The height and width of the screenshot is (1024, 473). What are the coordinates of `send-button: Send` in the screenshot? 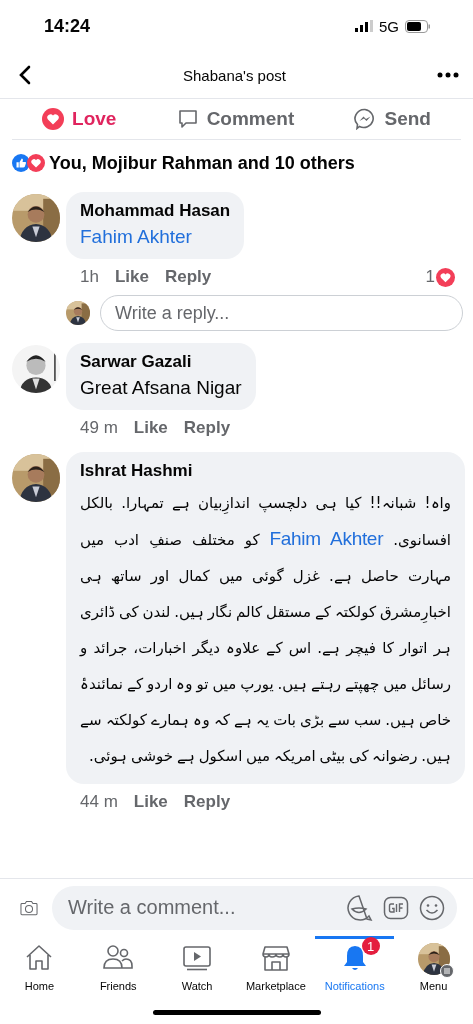 It's located at (392, 119).